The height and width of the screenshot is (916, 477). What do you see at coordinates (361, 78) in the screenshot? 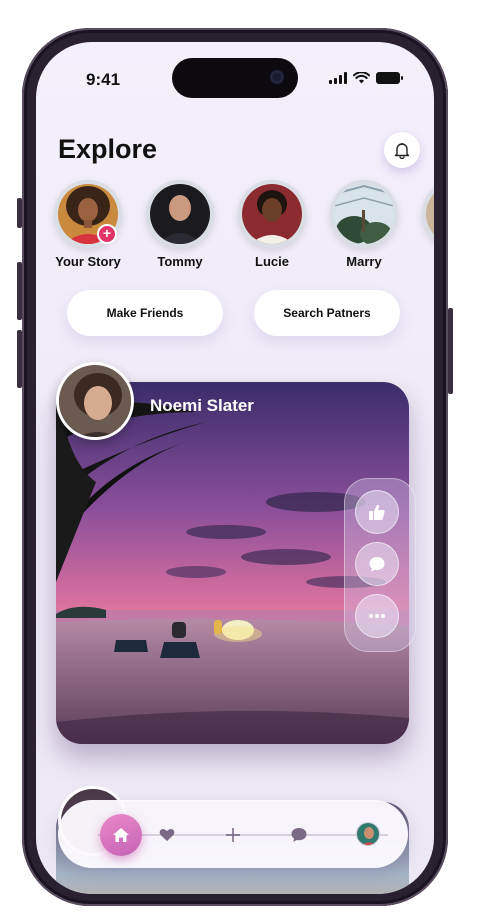
I see `wifi-icon` at bounding box center [361, 78].